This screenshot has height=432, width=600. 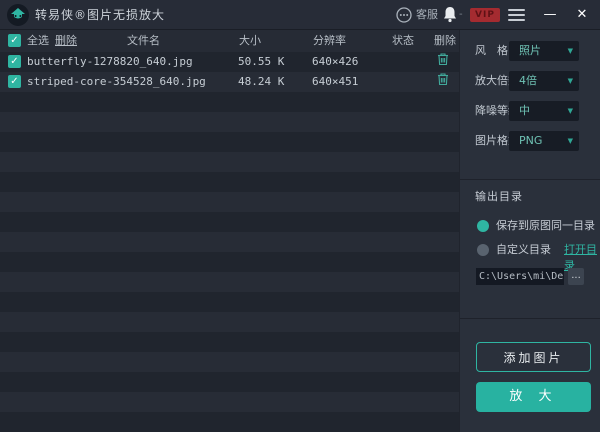 I want to click on delete-selected-link: 删除, so click(x=66, y=41).